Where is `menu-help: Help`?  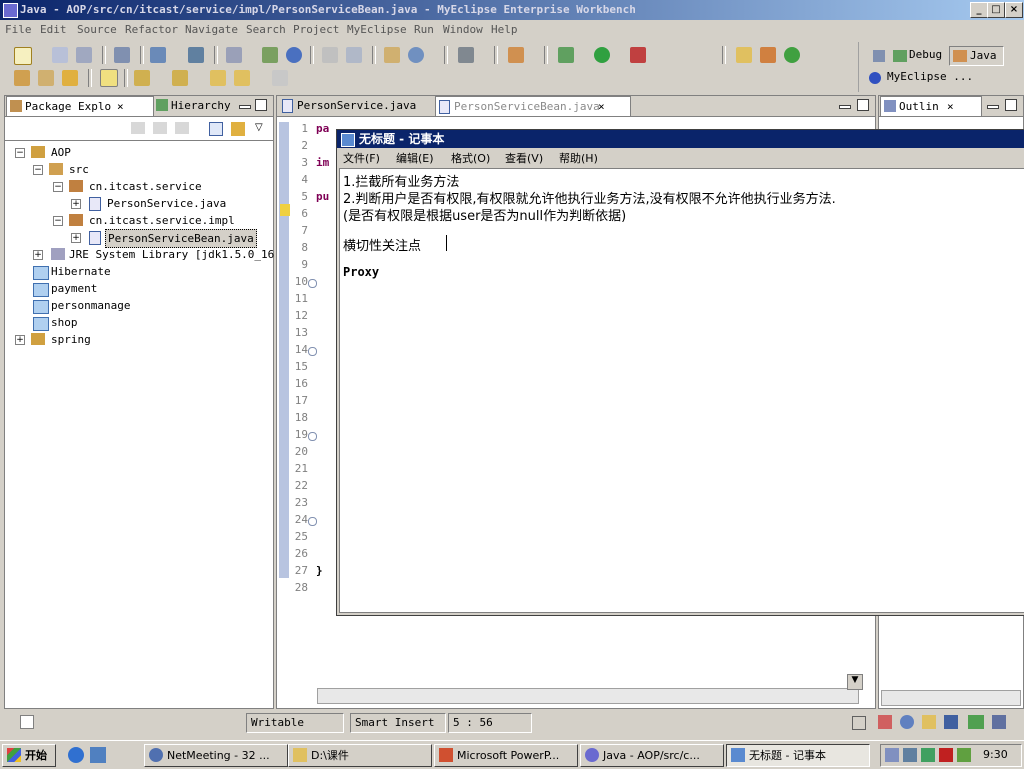 menu-help: Help is located at coordinates (504, 29).